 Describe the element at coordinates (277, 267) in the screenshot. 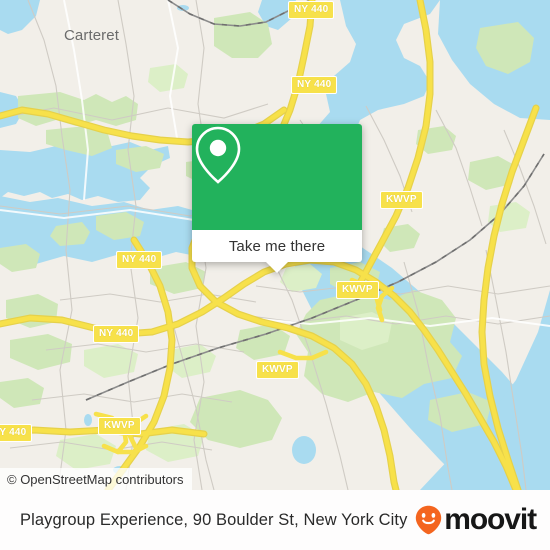

I see `callout-pointer` at that location.